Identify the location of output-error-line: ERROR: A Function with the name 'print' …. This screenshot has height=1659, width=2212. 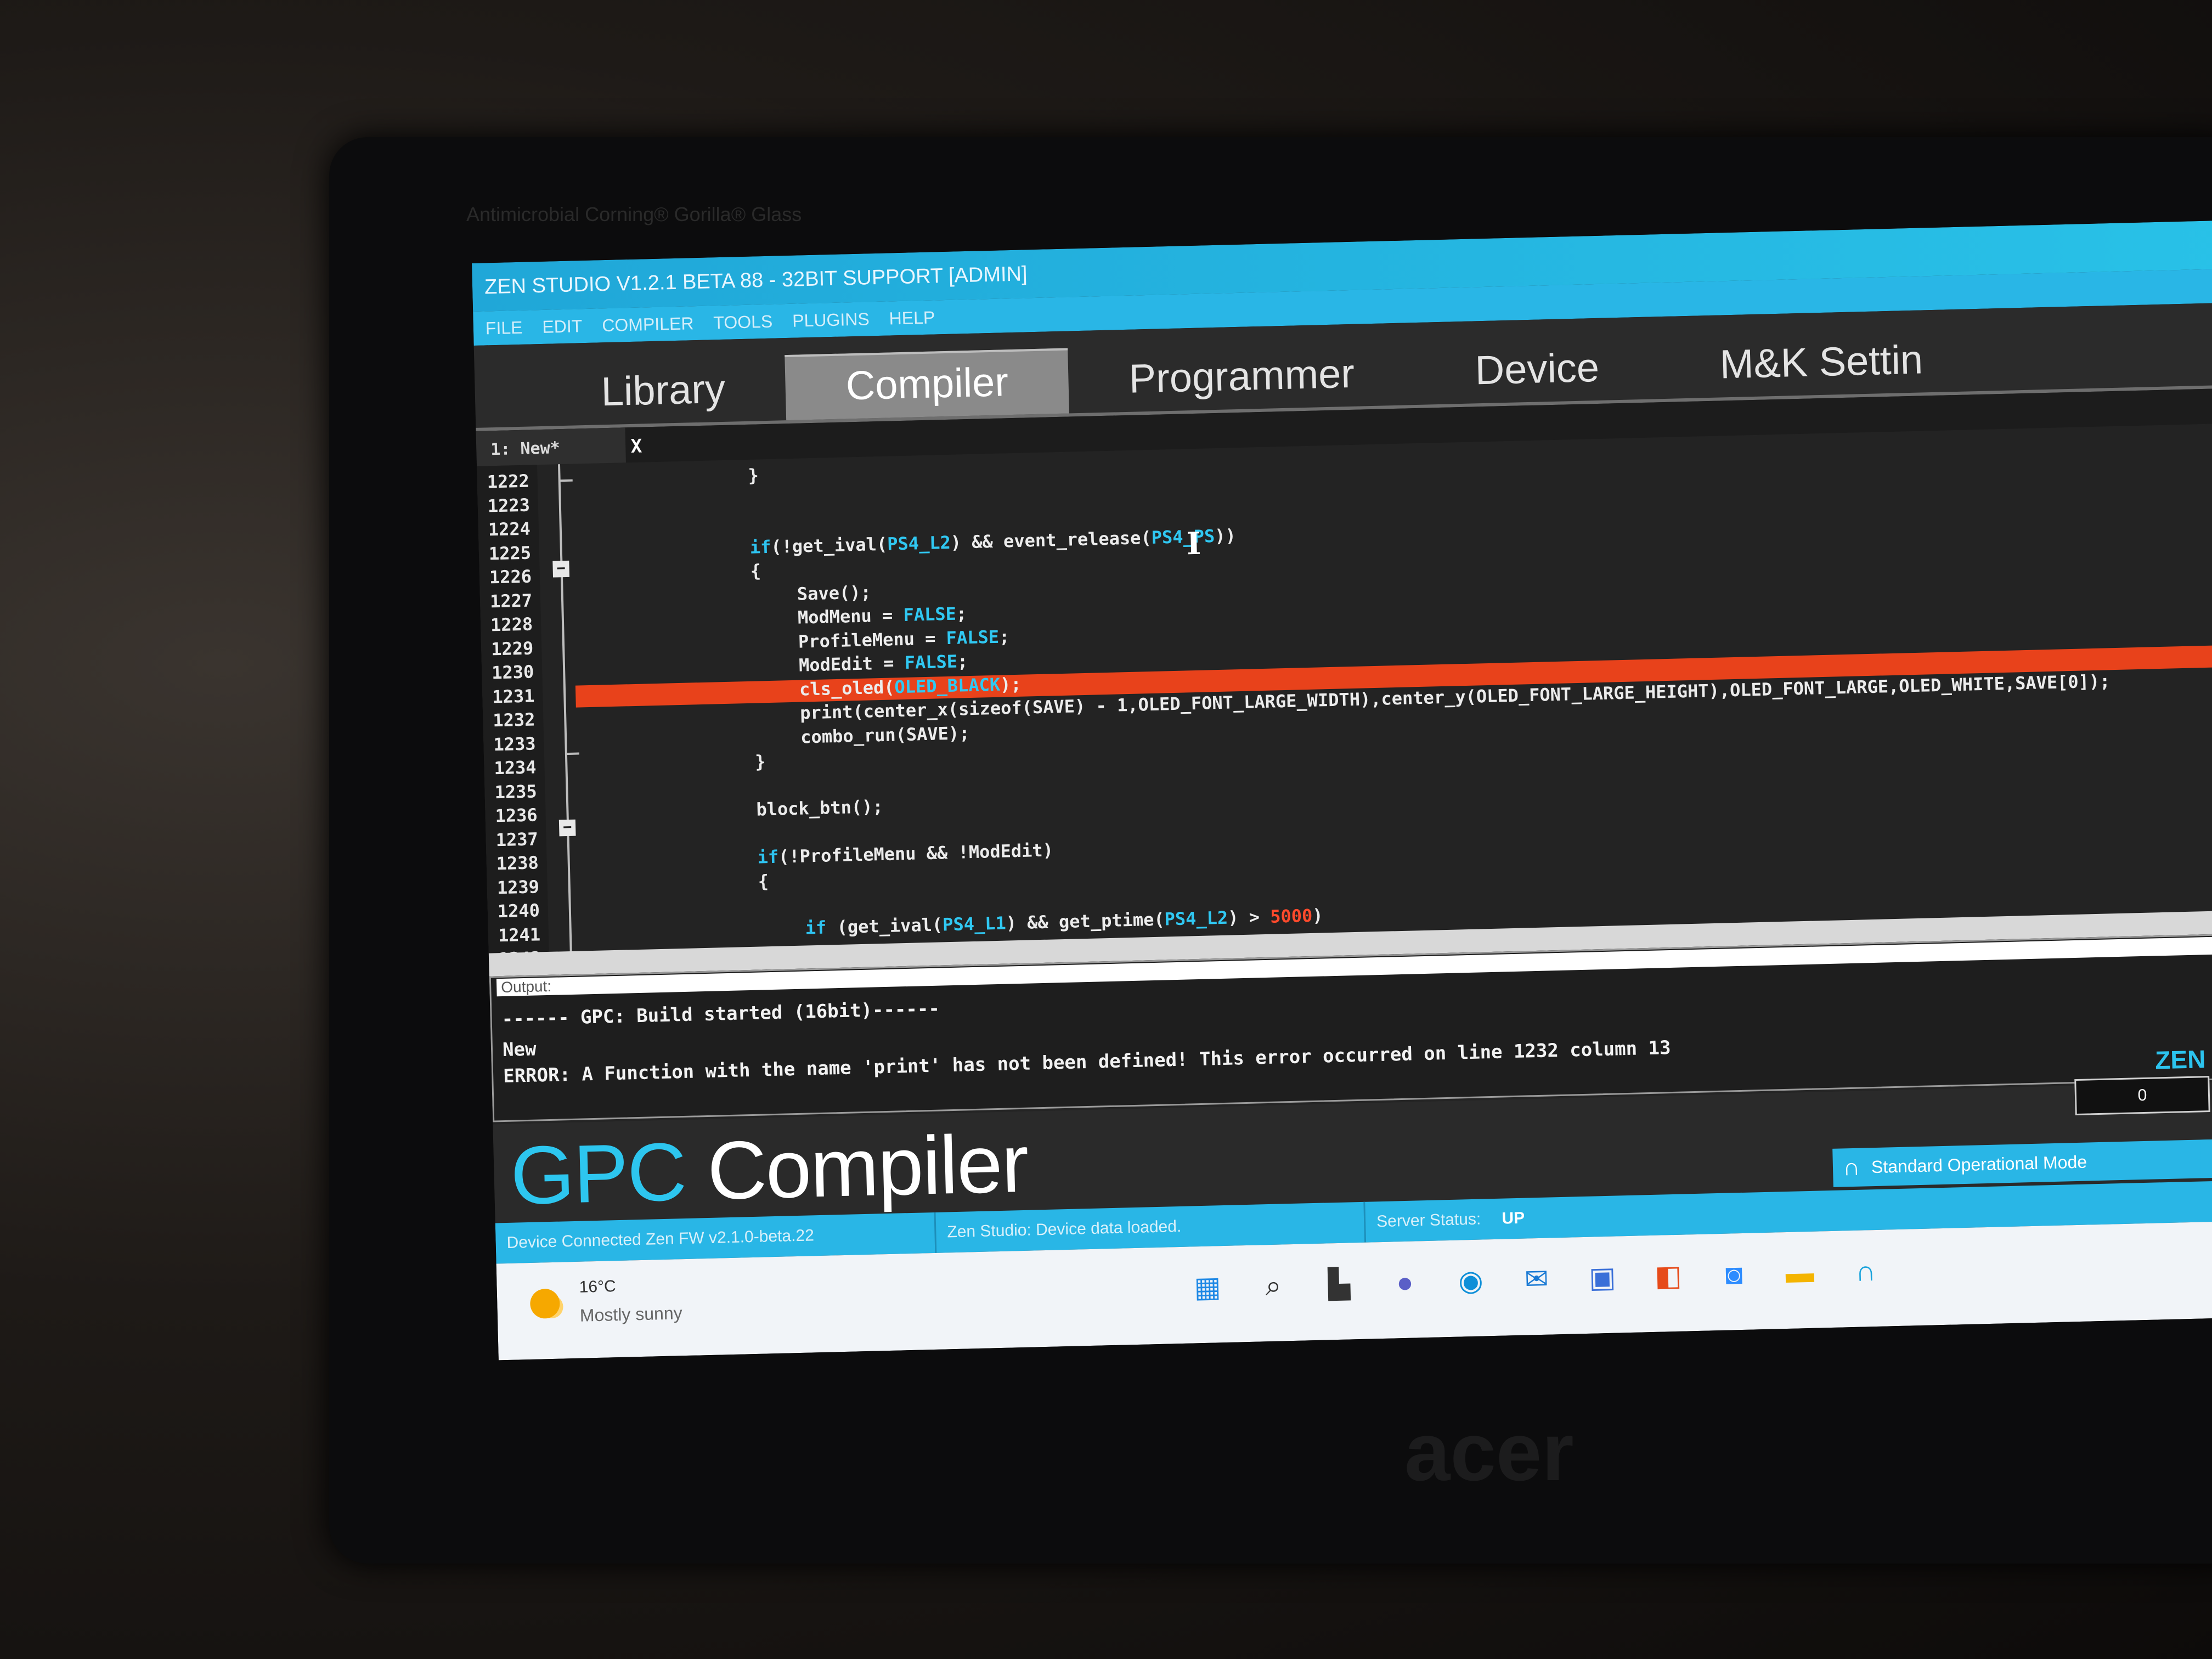
(1087, 1062).